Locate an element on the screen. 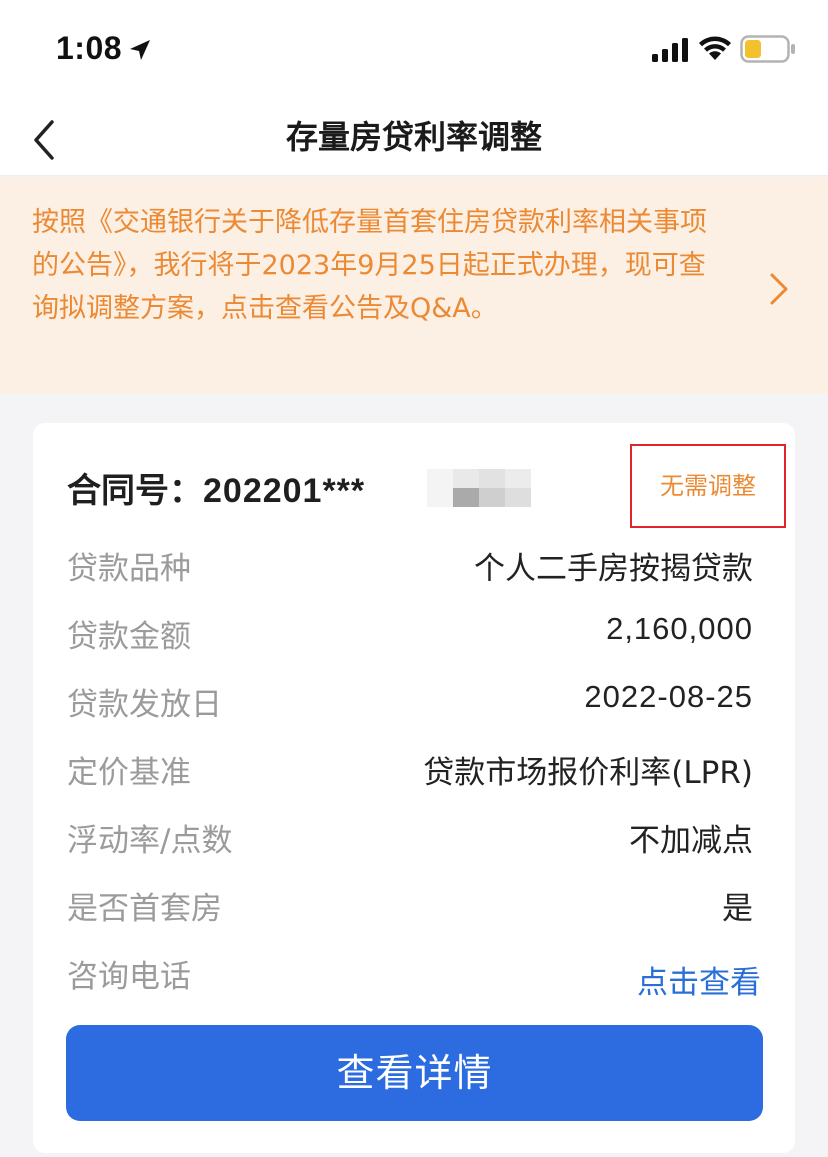 The height and width of the screenshot is (1157, 828). status-bar: 1:08 is located at coordinates (414, 48).